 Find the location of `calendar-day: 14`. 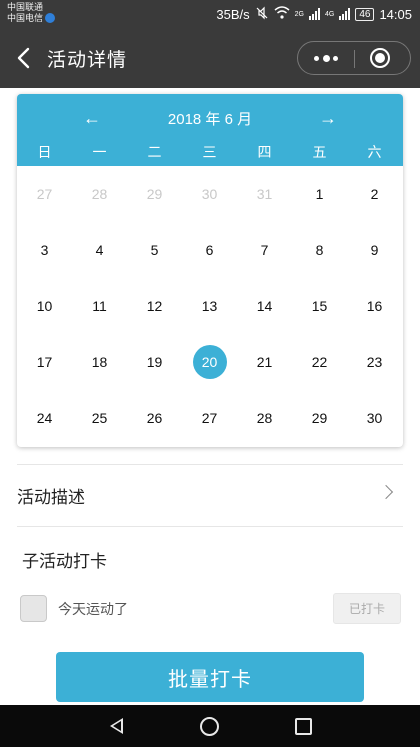

calendar-day: 14 is located at coordinates (264, 306).